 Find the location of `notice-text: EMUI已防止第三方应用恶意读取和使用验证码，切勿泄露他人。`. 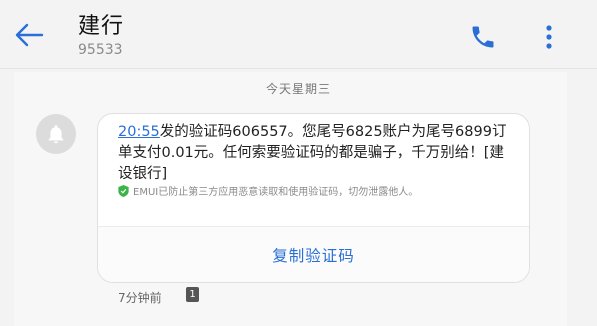

notice-text: EMUI已防止第三方应用恶意读取和使用验证码，切勿泄露他人。 is located at coordinates (276, 192).